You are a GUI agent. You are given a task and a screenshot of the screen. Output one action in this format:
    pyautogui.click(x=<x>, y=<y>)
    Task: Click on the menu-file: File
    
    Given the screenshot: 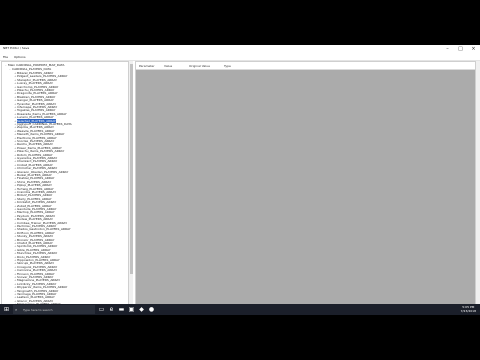 What is the action you would take?
    pyautogui.click(x=5, y=57)
    